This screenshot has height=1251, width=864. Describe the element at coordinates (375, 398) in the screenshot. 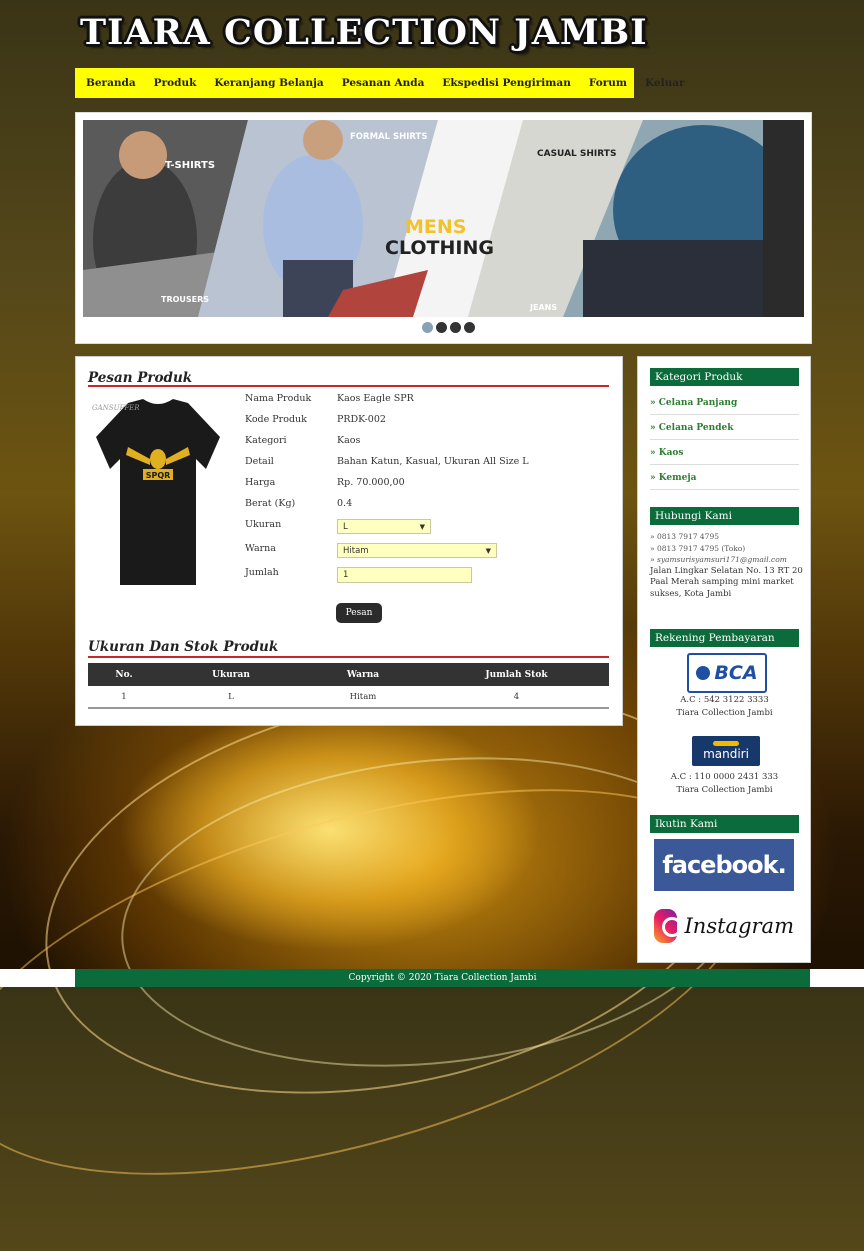

I see `product-name: Kaos Eagle SPR` at that location.